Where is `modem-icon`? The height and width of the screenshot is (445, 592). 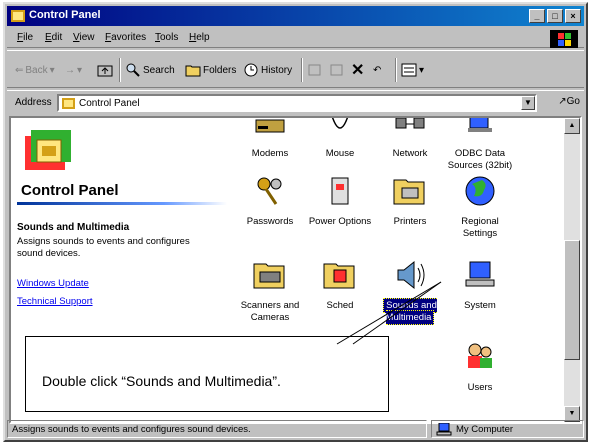 modem-icon is located at coordinates (270, 126).